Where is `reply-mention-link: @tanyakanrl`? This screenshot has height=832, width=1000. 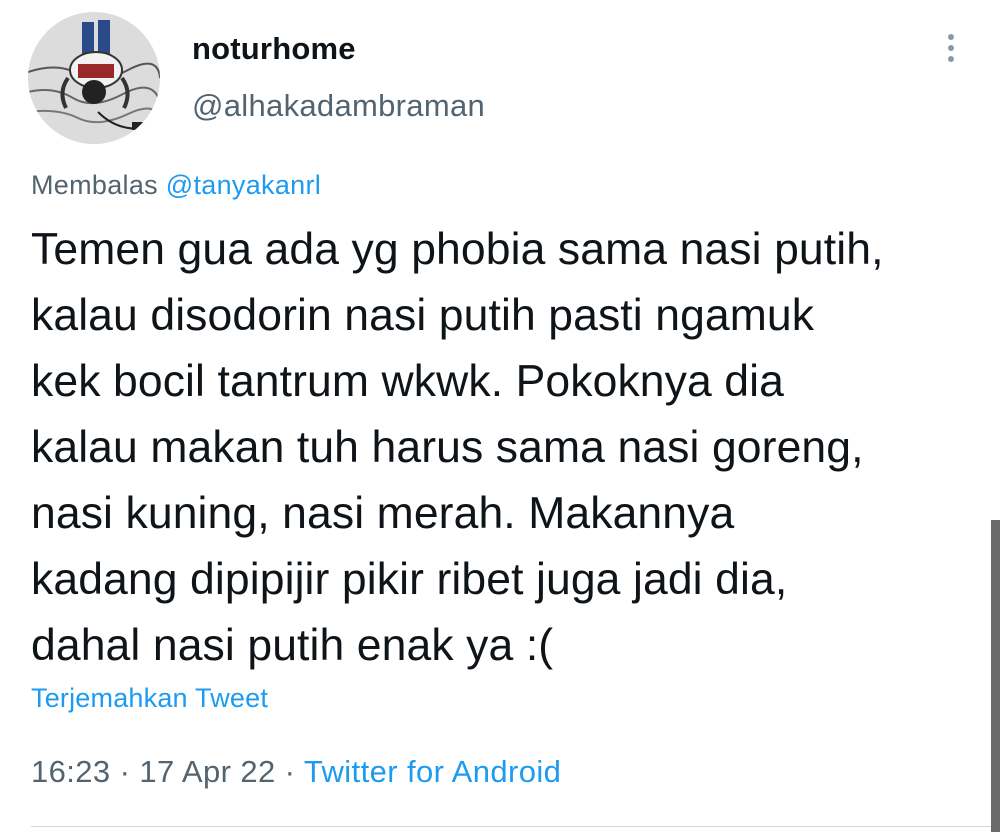 reply-mention-link: @tanyakanrl is located at coordinates (243, 185).